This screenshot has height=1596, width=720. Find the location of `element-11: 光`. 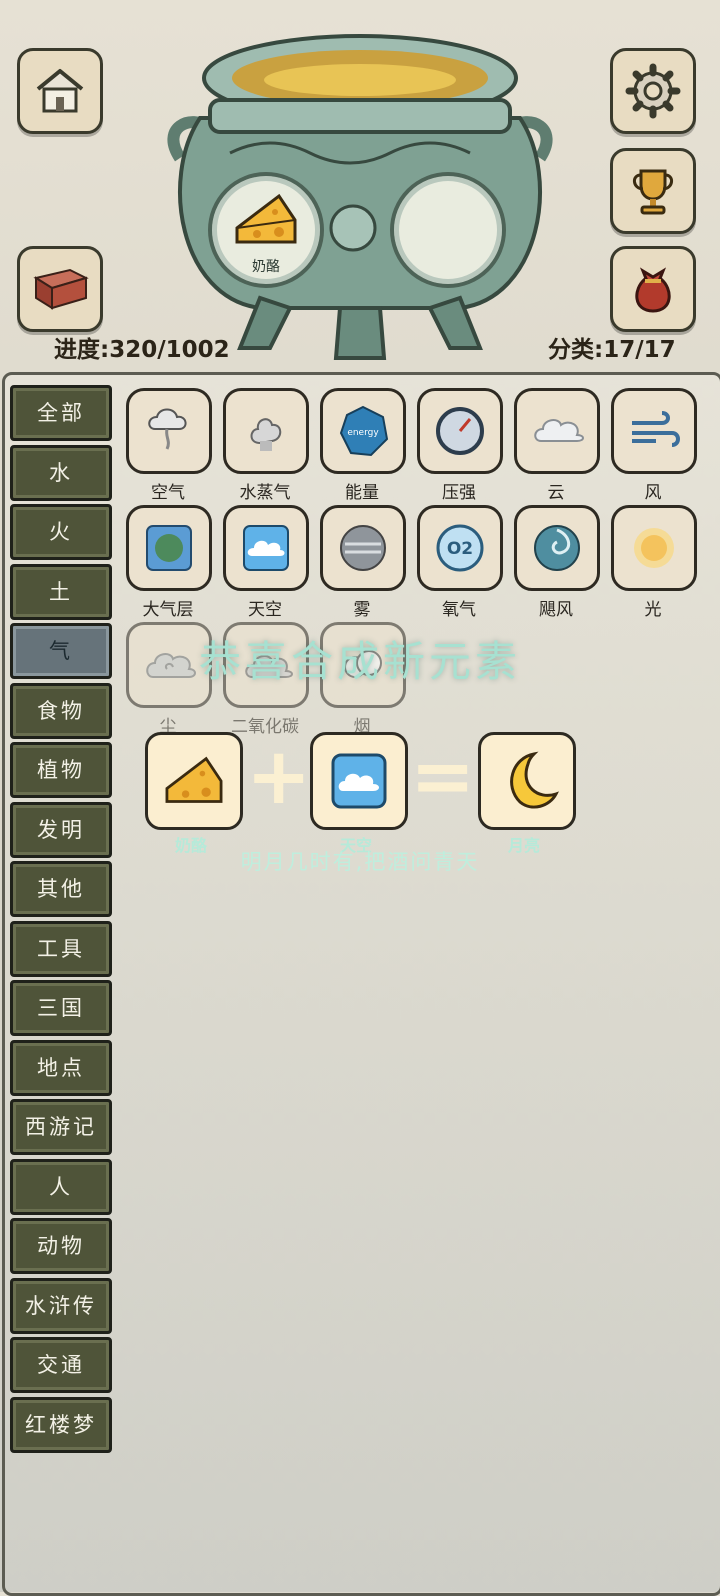

element-11: 光 is located at coordinates (654, 562).